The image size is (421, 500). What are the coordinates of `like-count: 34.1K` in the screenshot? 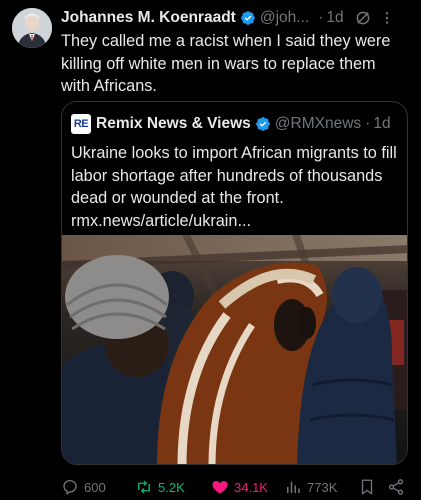 It's located at (251, 487).